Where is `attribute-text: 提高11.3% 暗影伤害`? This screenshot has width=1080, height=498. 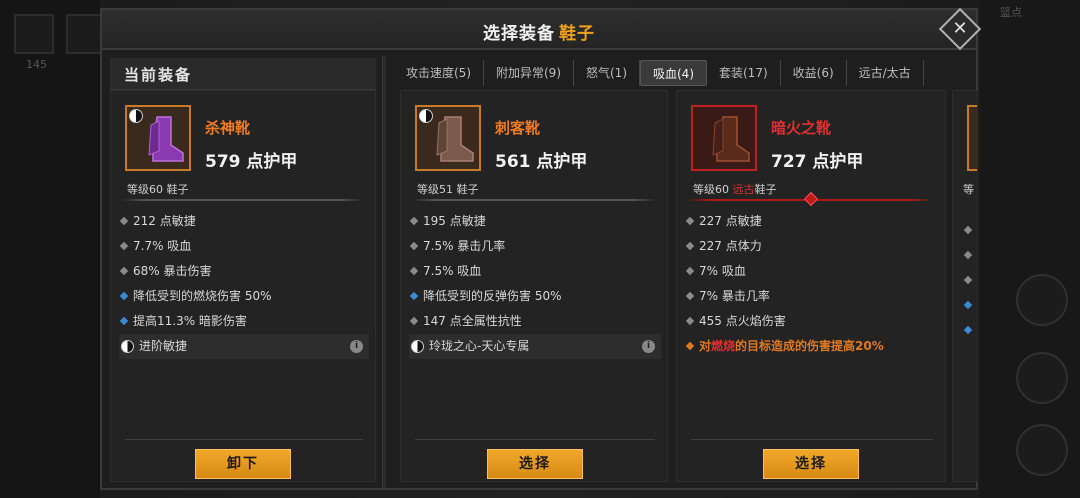 attribute-text: 提高11.3% 暗影伤害 is located at coordinates (190, 321).